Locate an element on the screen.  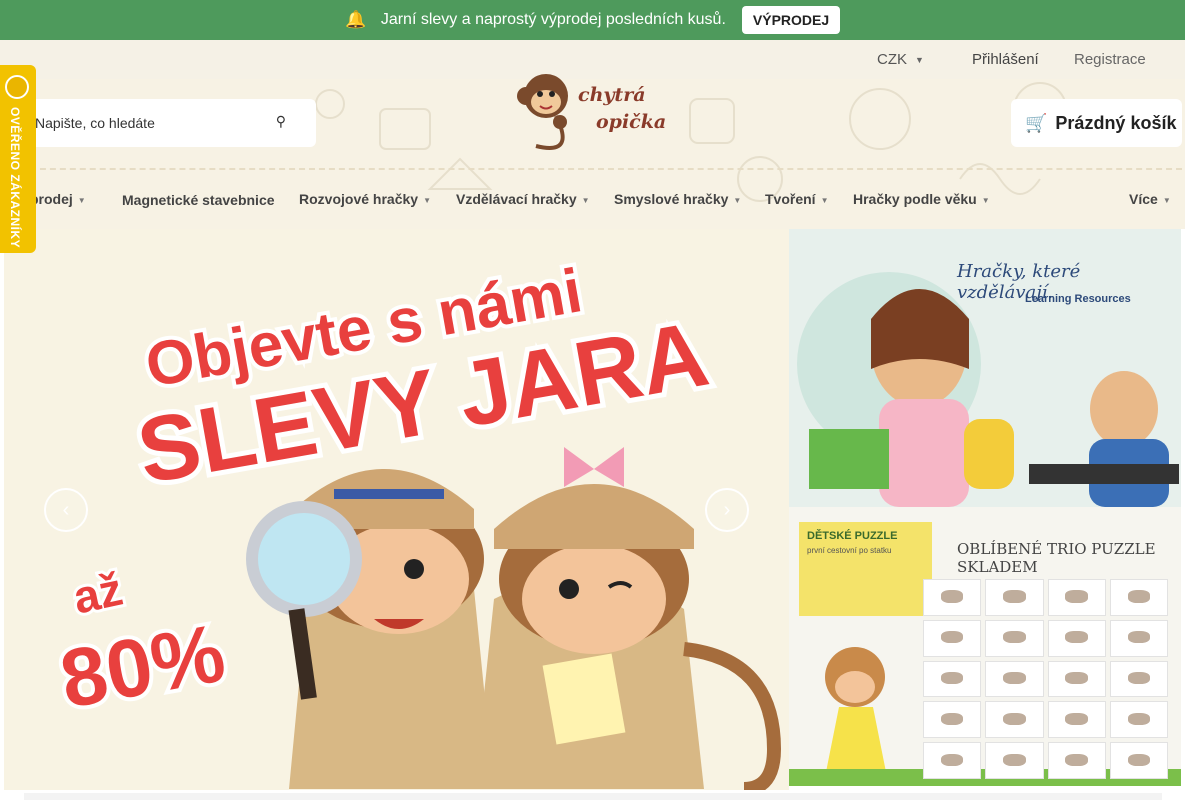
nav-item-creative: Tvoření ▼ is located at coordinates (797, 199).